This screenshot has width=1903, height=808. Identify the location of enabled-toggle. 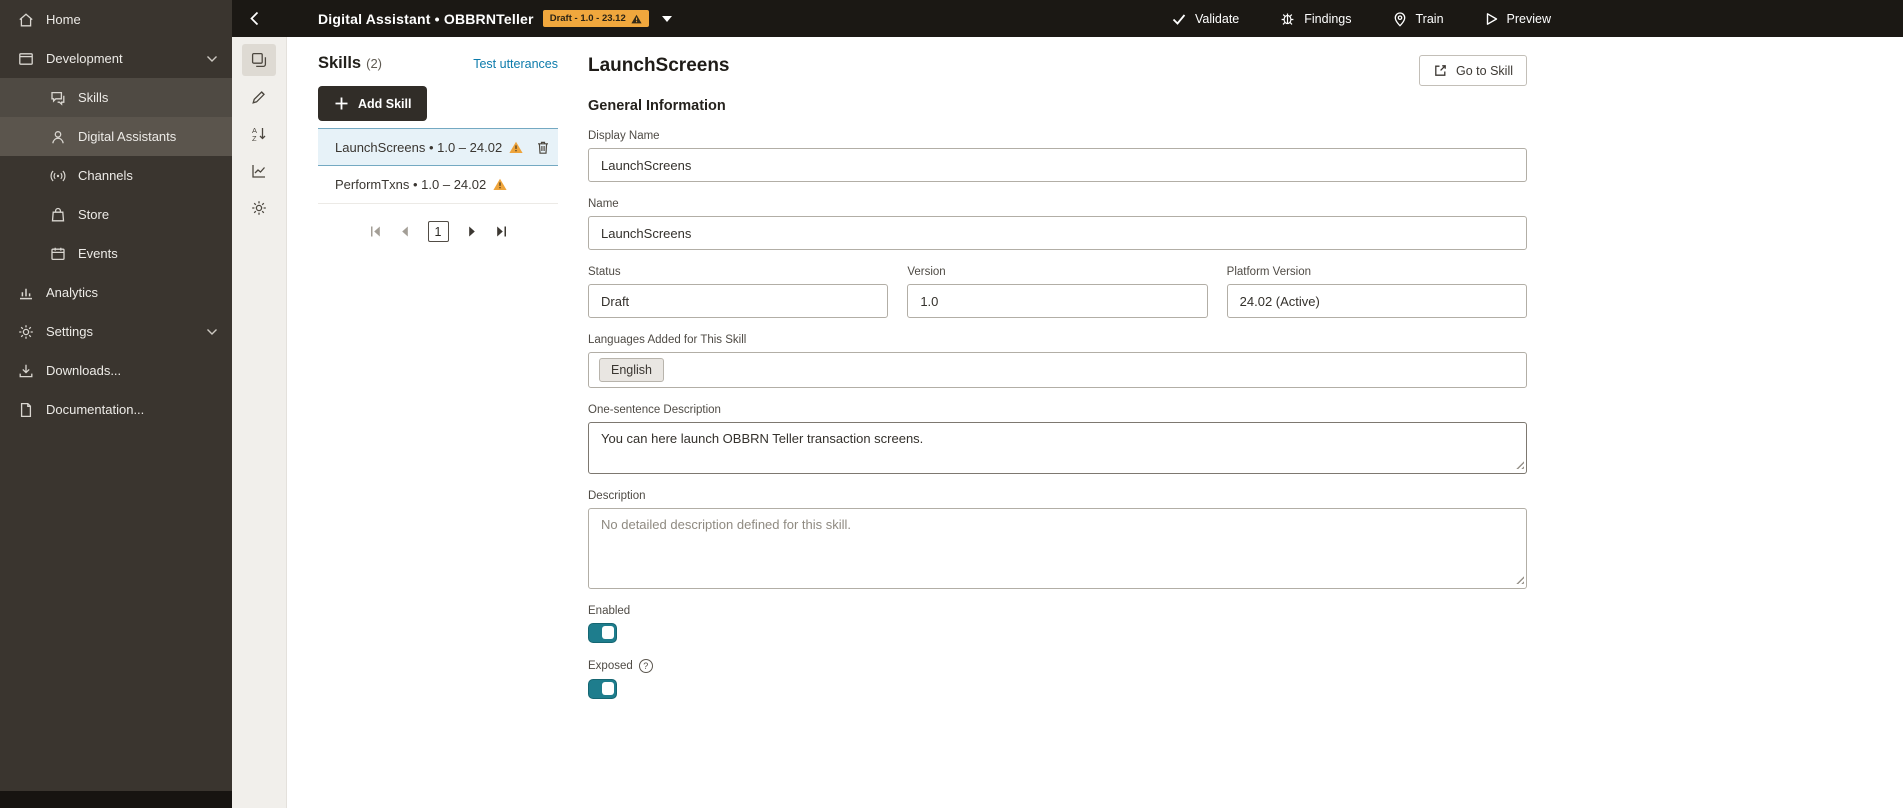
(602, 633).